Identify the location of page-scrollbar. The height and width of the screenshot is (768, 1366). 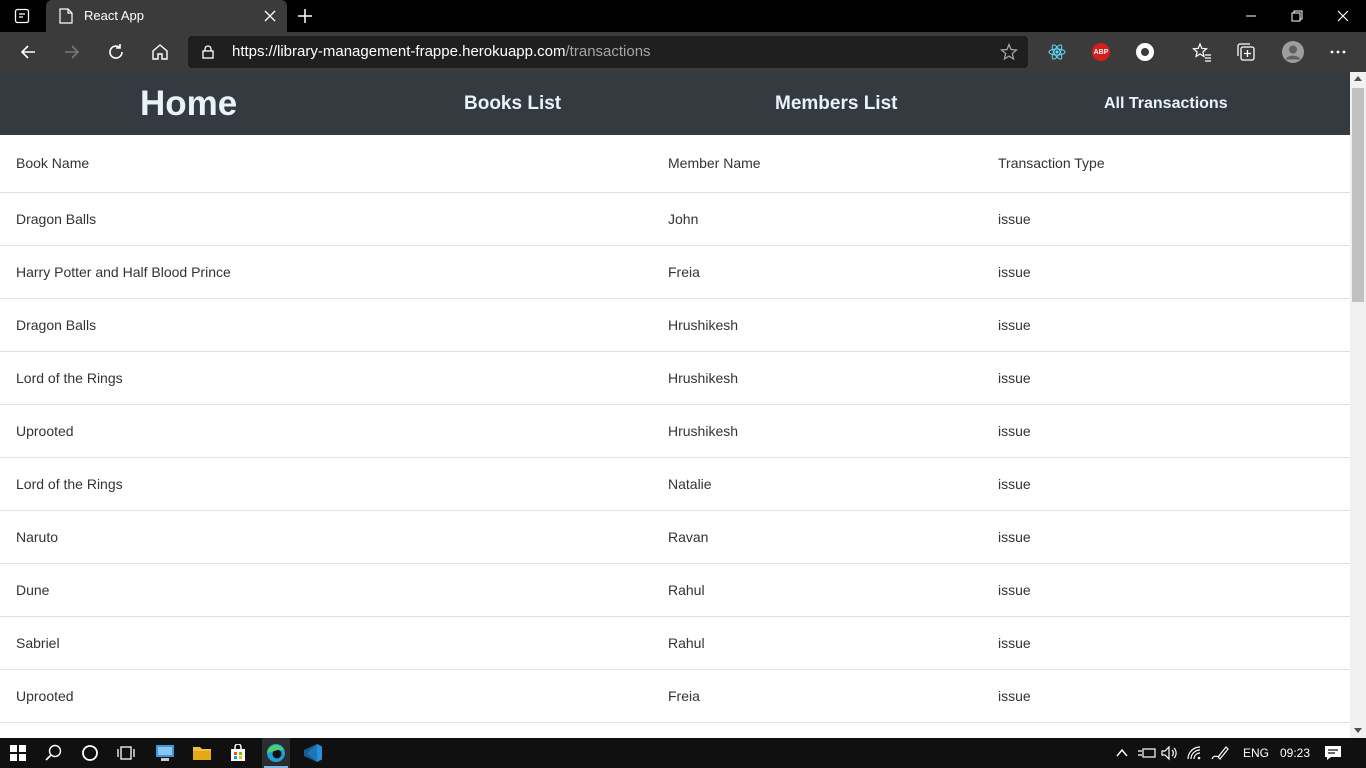
(1358, 405).